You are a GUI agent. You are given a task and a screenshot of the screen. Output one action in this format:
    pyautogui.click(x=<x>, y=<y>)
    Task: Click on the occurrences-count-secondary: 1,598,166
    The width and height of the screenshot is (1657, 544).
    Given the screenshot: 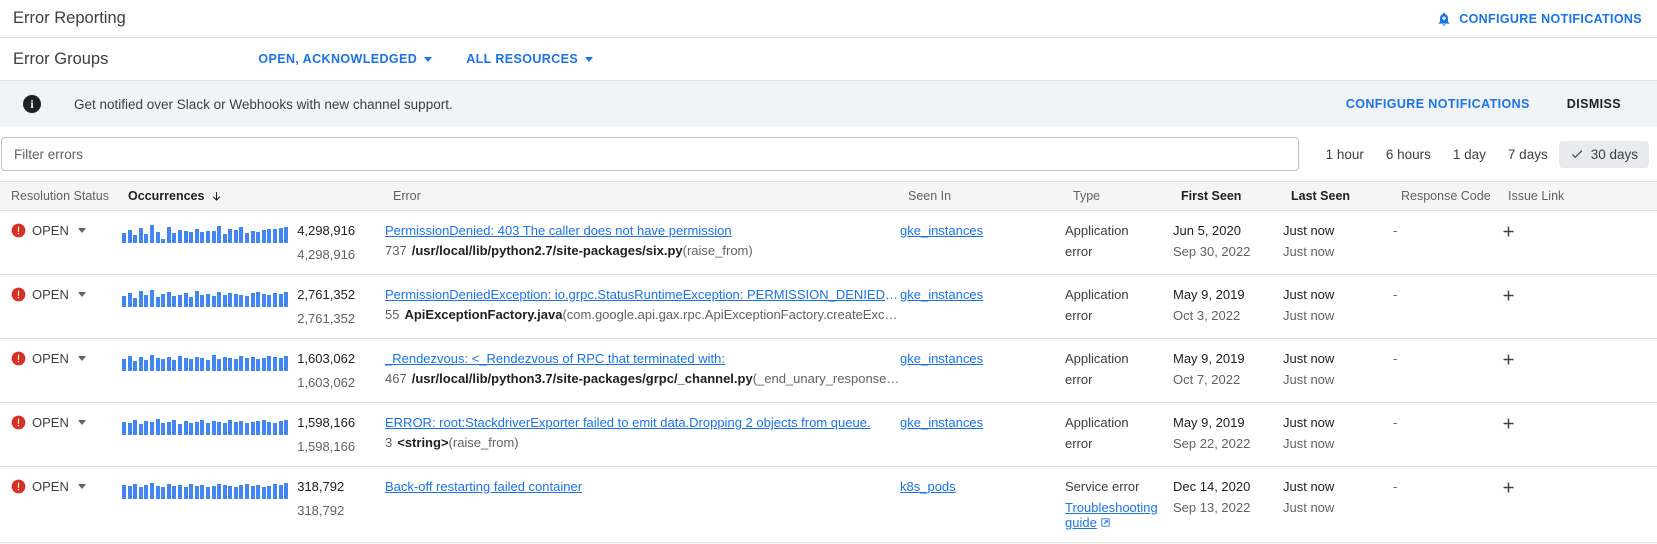 What is the action you would take?
    pyautogui.click(x=326, y=446)
    